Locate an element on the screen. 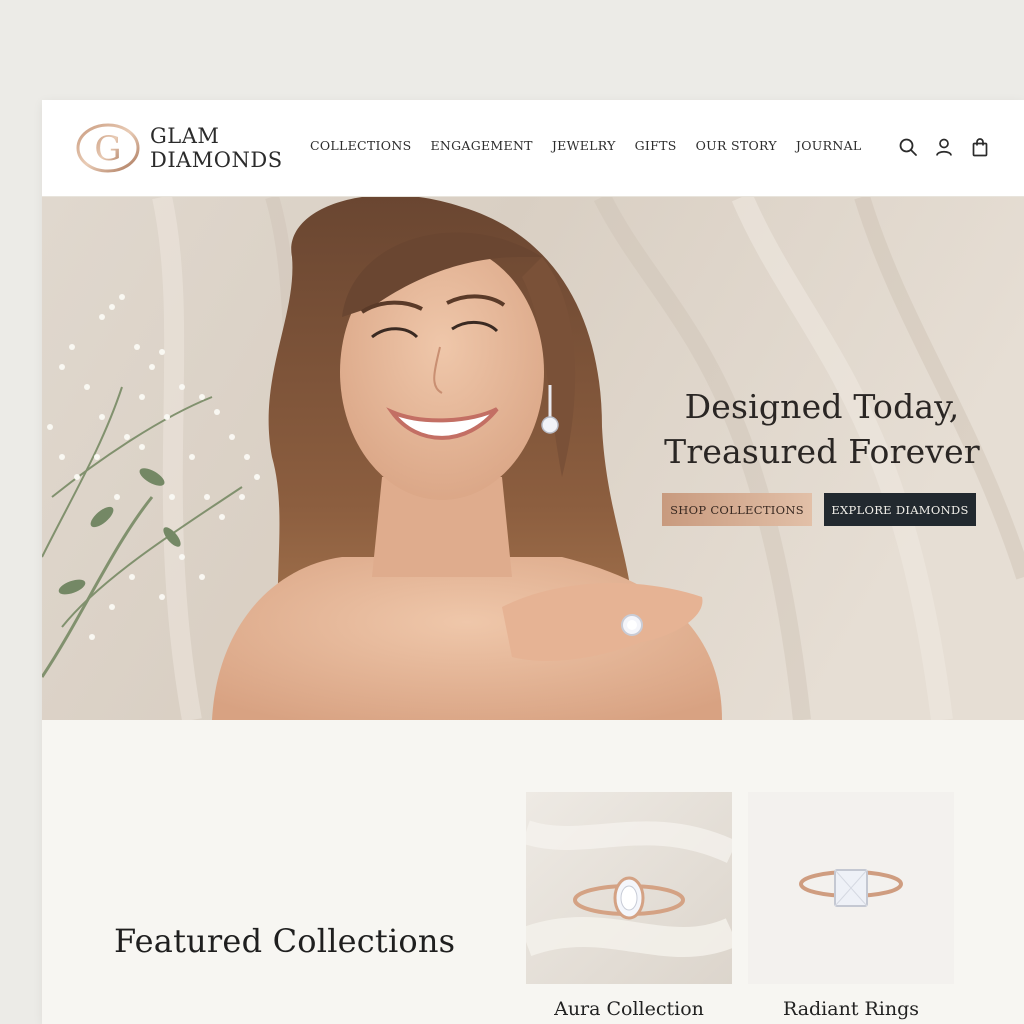 The width and height of the screenshot is (1024, 1024). hero-title: Designed Today, Treasured Forever is located at coordinates (822, 429).